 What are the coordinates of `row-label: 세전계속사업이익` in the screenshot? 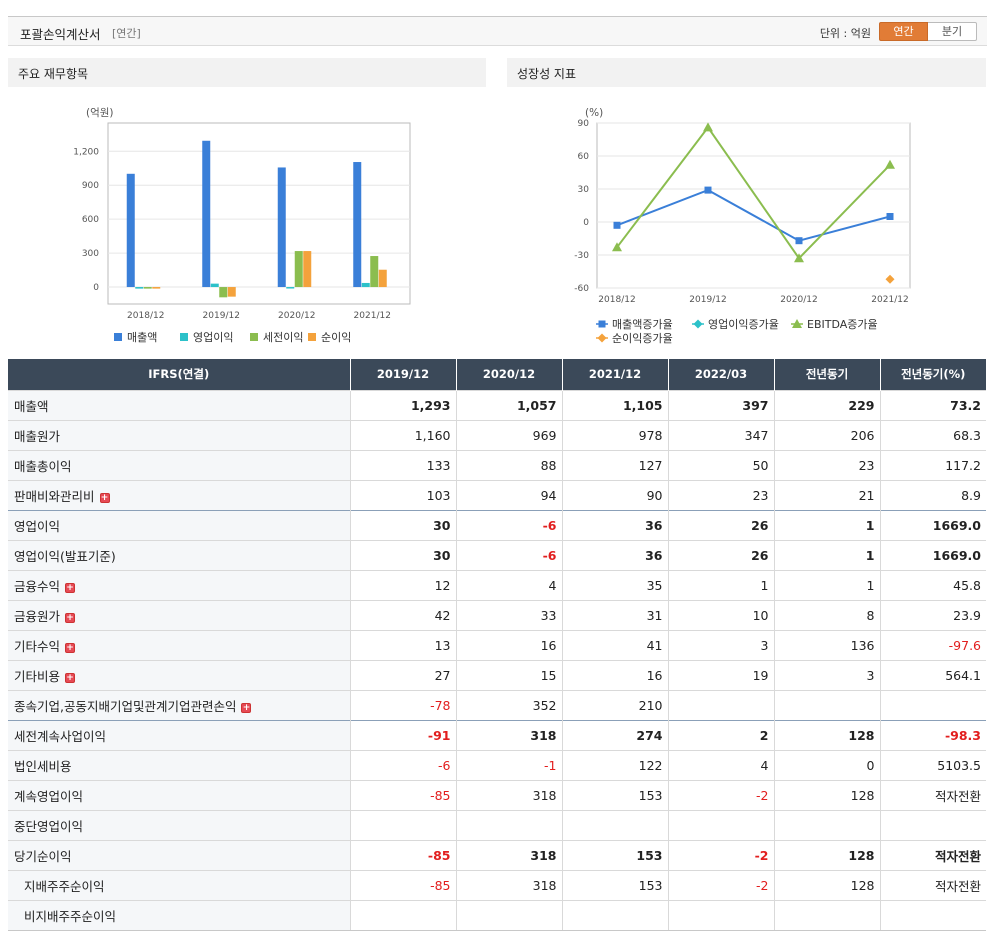 It's located at (60, 736).